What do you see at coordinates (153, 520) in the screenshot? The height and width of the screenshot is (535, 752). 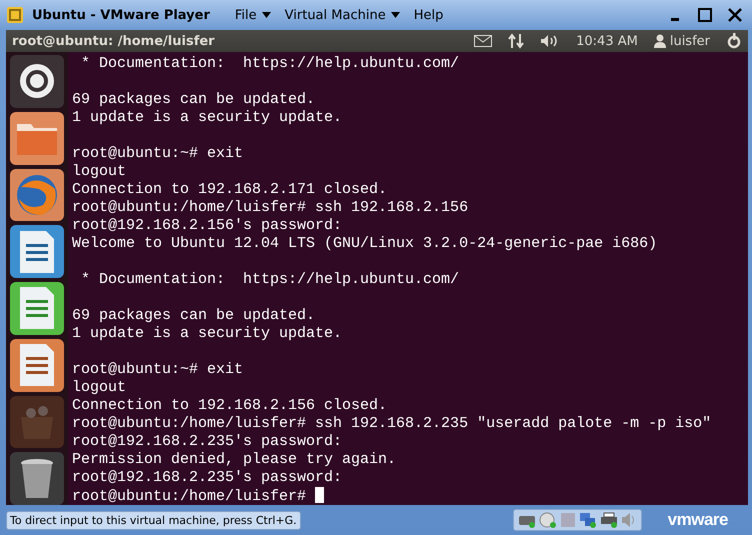 I see `status-hint: To direct input to this virtual machine, press Ctrl+G.` at bounding box center [153, 520].